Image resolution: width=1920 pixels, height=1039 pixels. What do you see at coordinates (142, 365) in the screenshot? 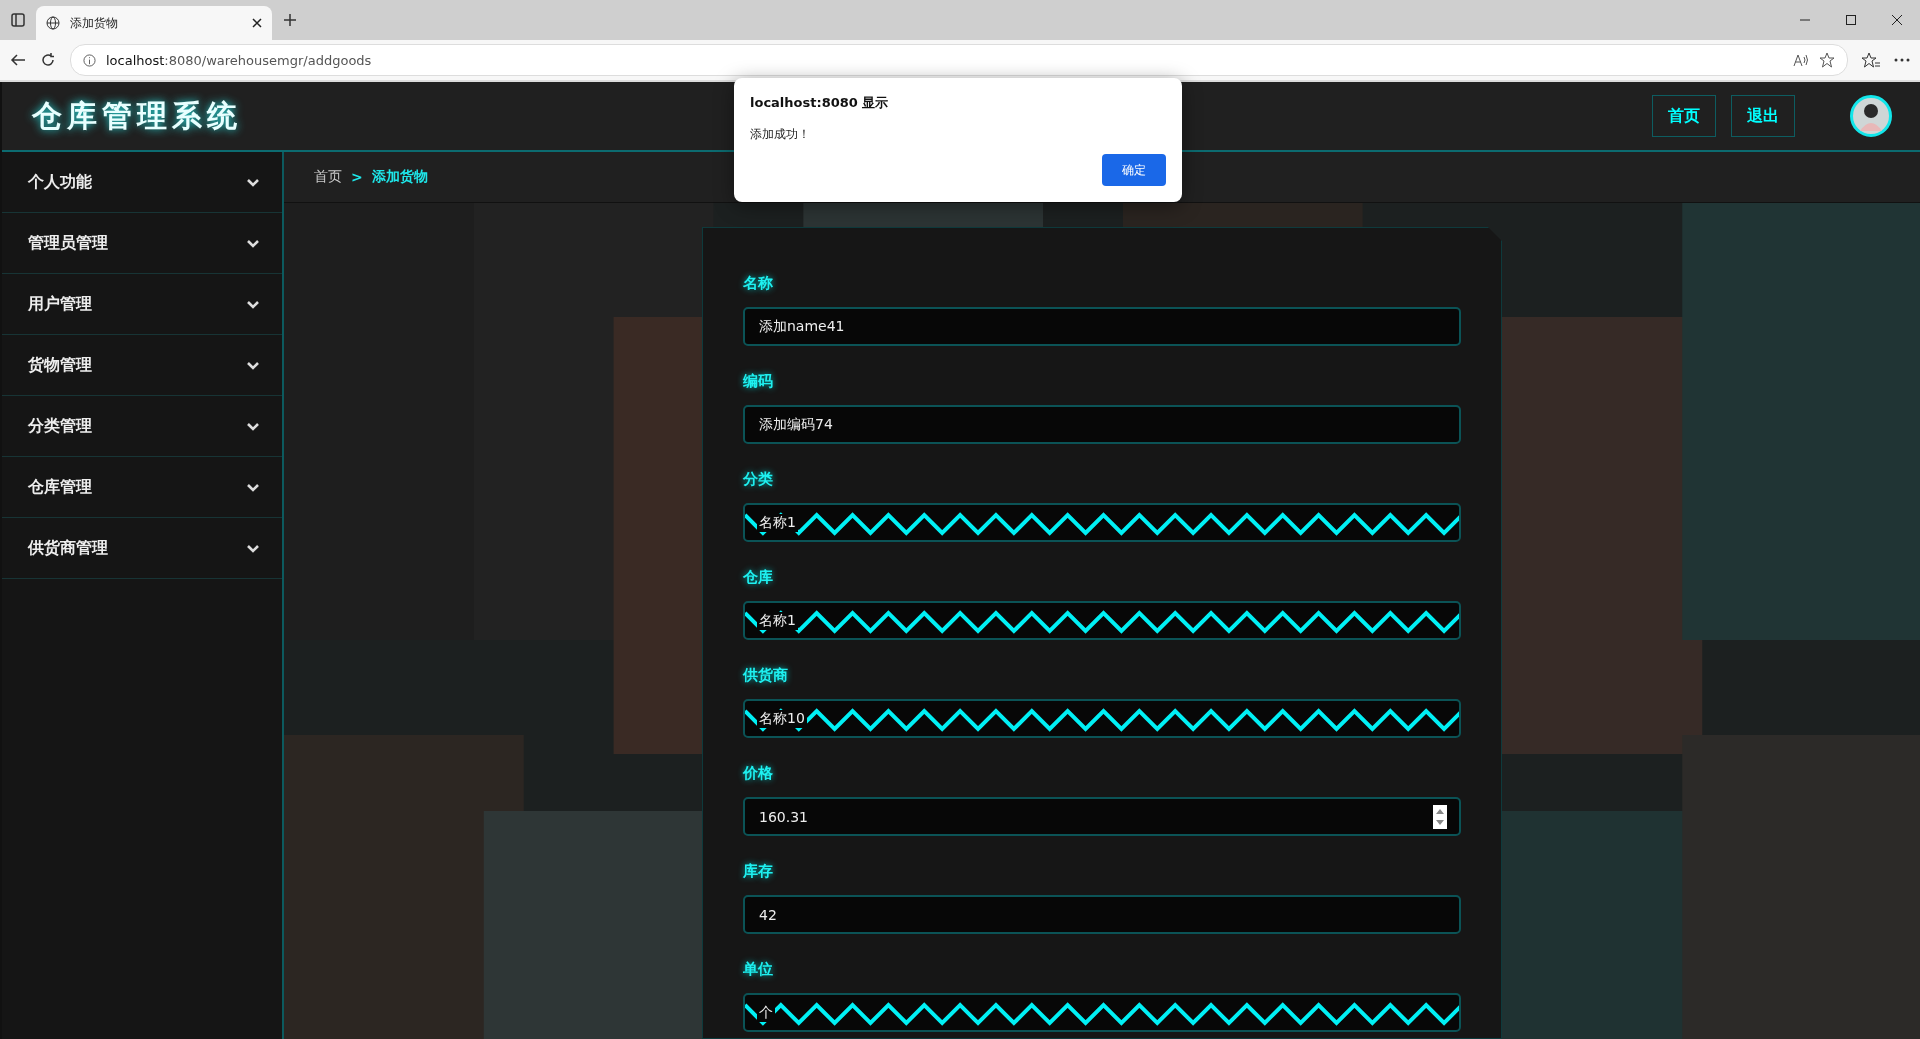
I see `sidebar-item: 货物管理` at bounding box center [142, 365].